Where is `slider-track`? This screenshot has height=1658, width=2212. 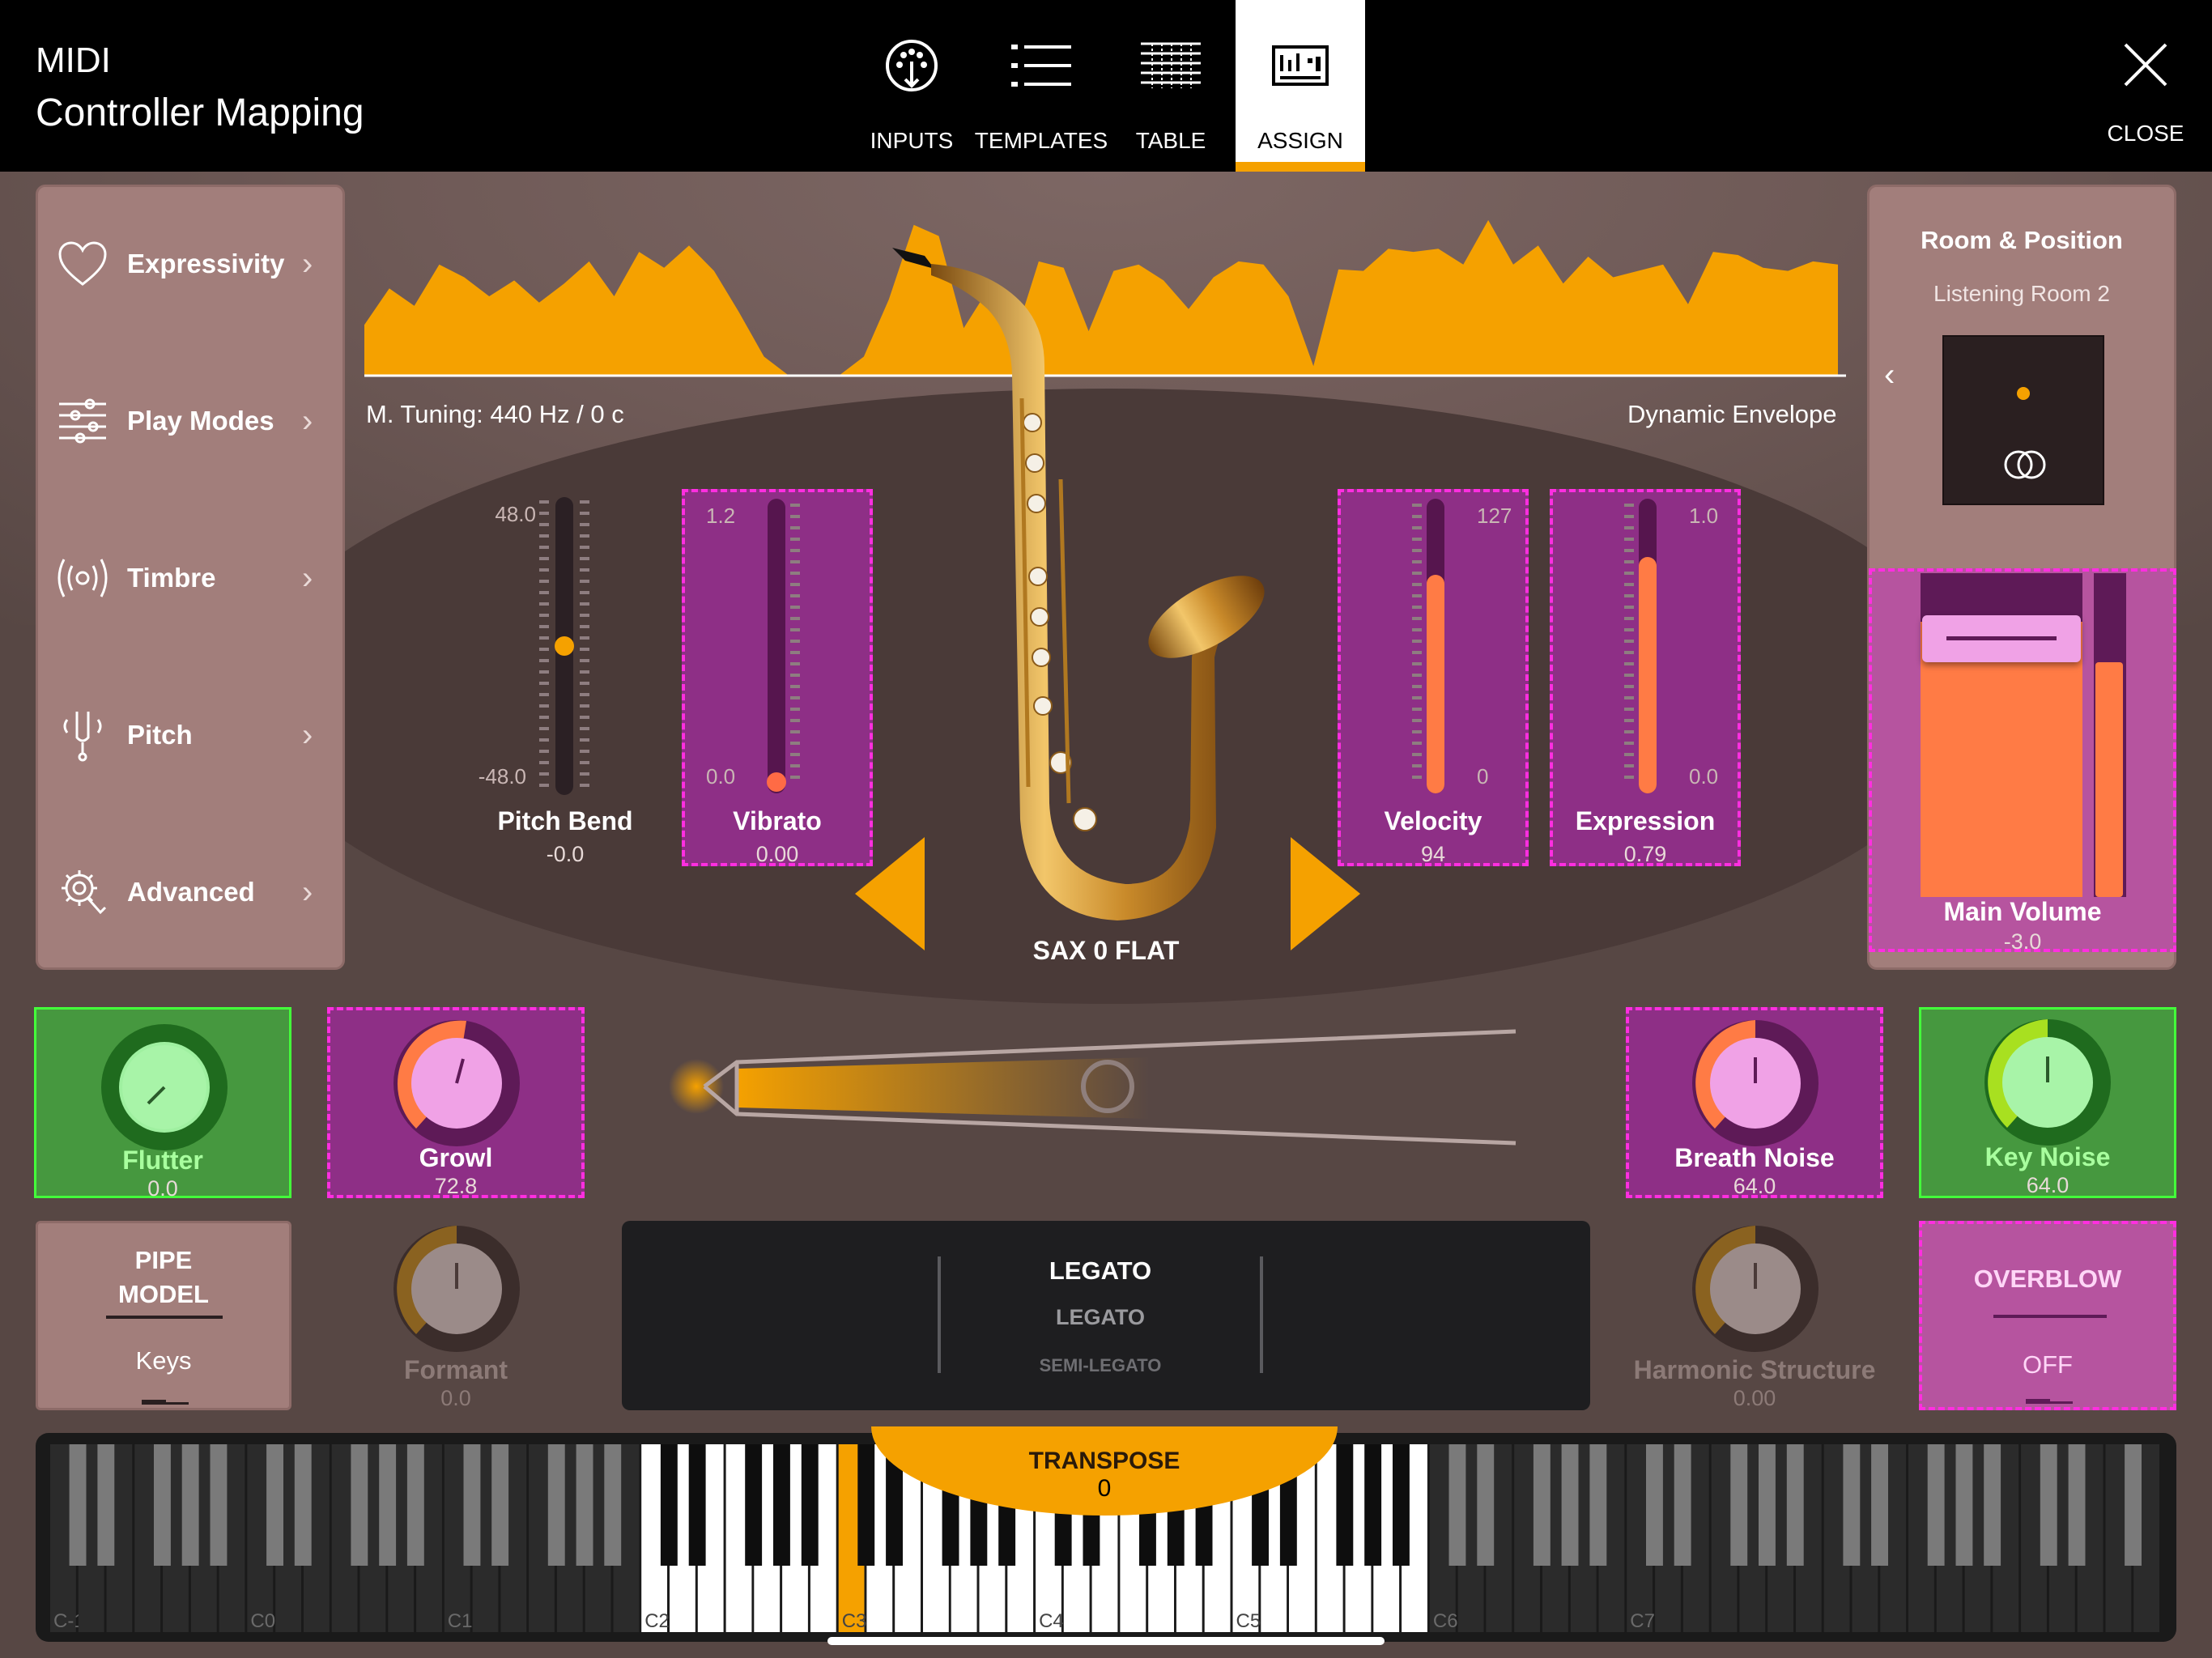
slider-track is located at coordinates (777, 646).